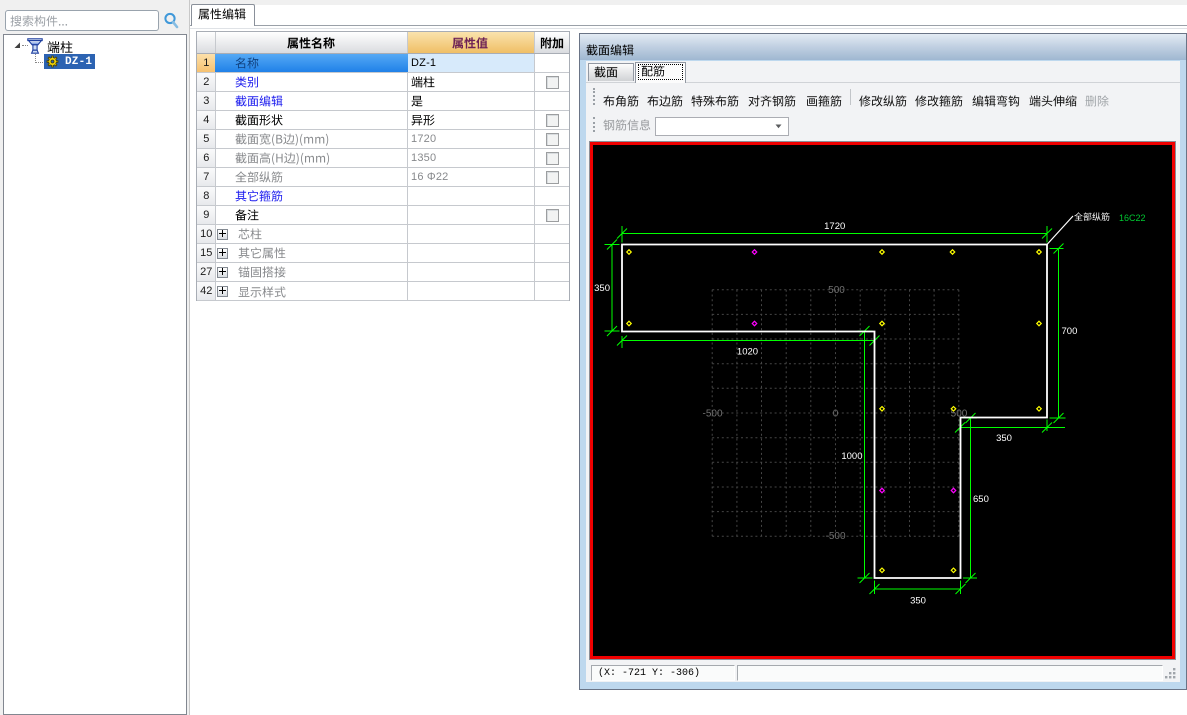 Image resolution: width=1187 pixels, height=715 pixels. Describe the element at coordinates (1070, 331) in the screenshot. I see `svg-text: 700` at that location.